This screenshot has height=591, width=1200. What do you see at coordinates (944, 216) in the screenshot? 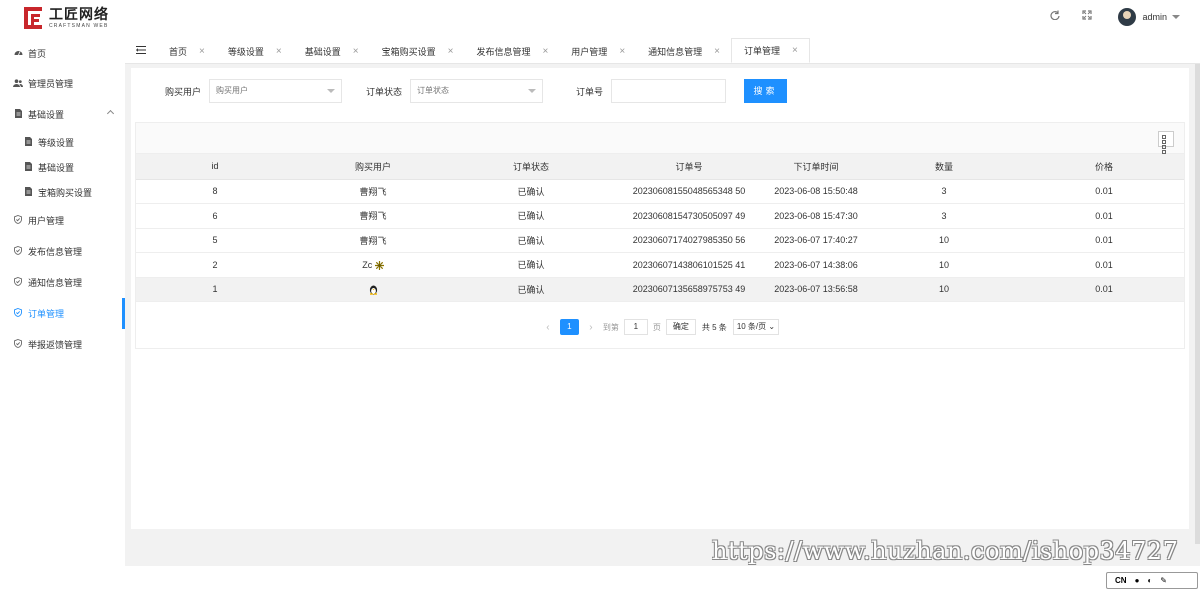
I see `cell-quantity: 3` at bounding box center [944, 216].